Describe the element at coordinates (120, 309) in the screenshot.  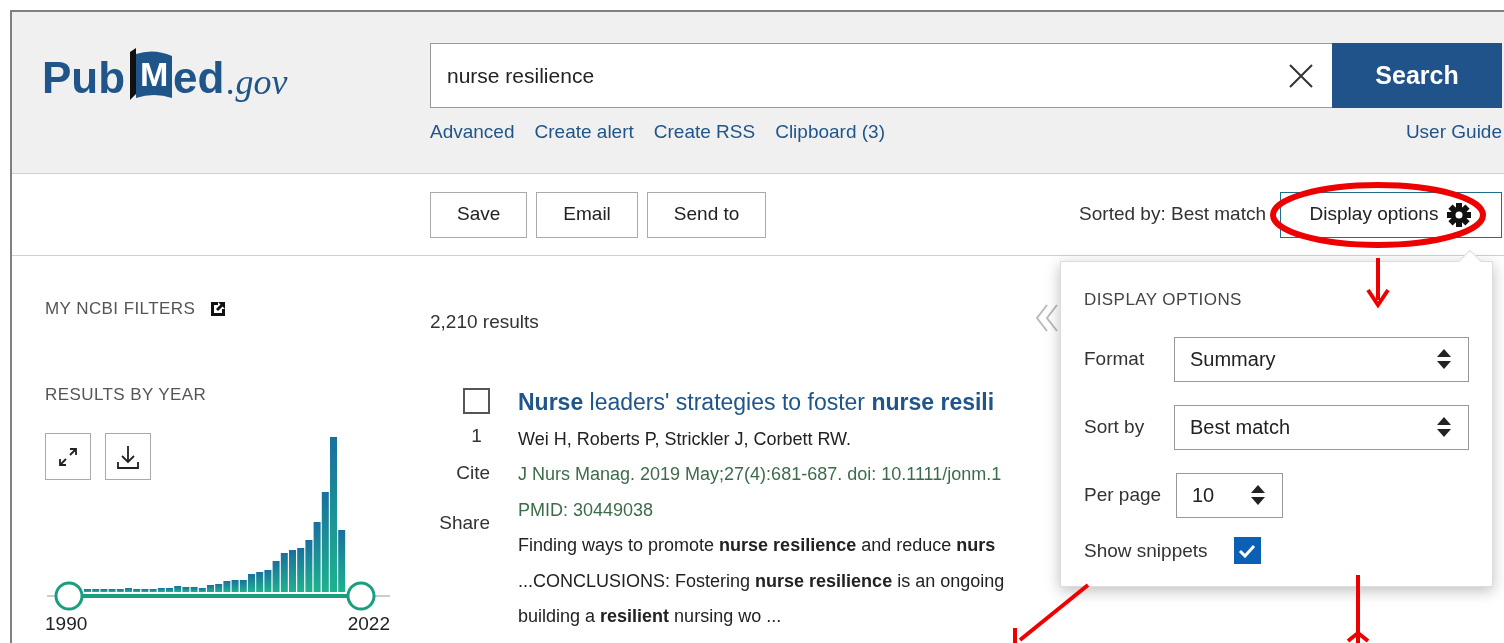
I see `filters-heading: MY NCBI FILTERS` at that location.